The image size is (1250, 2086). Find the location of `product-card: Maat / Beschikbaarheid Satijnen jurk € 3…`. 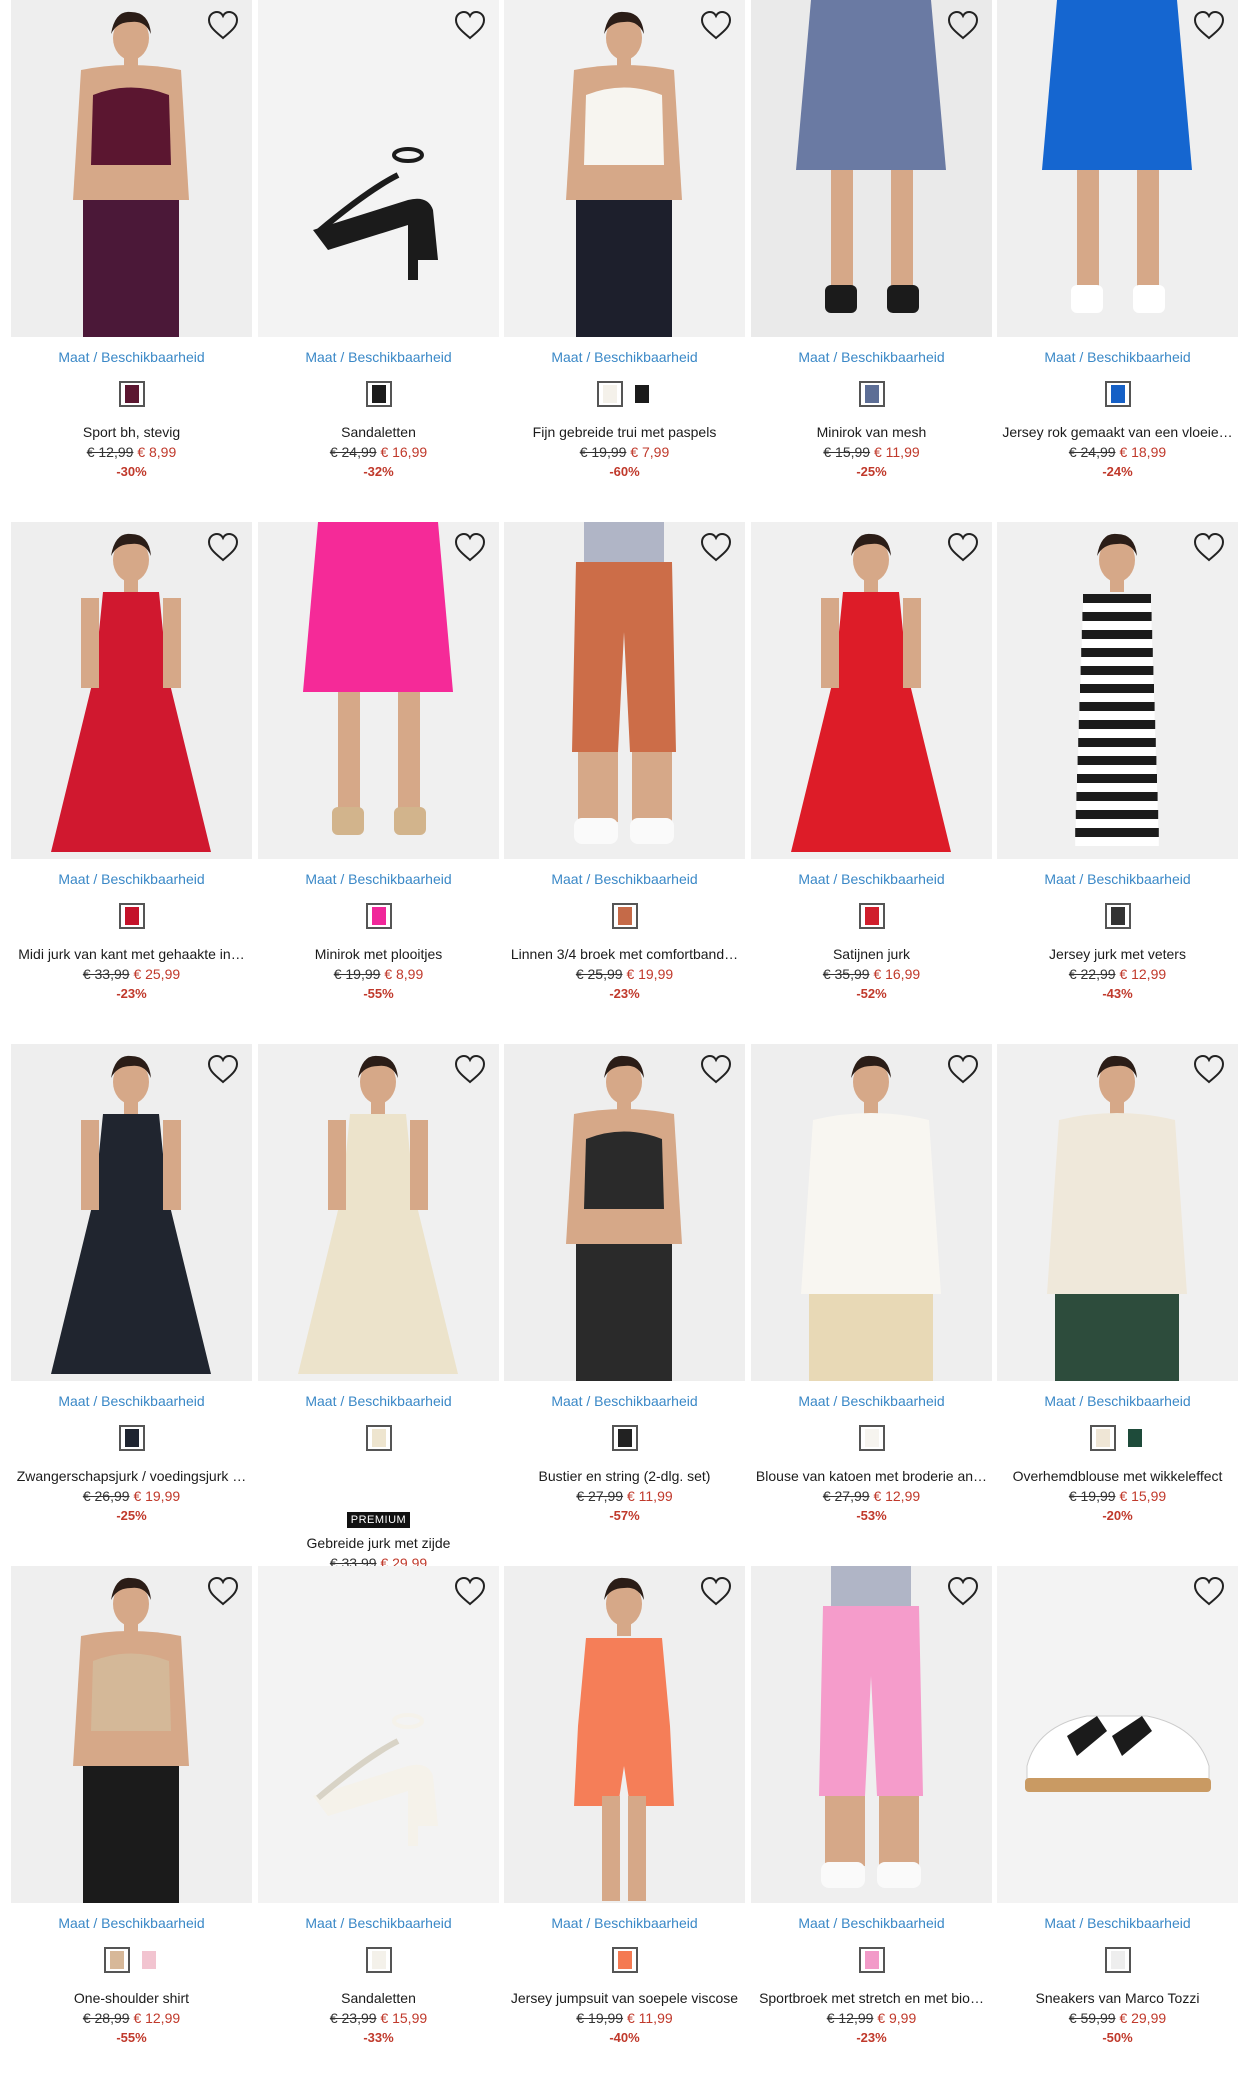

product-card: Maat / Beschikbaarheid Satijnen jurk € 3… is located at coordinates (871, 782).